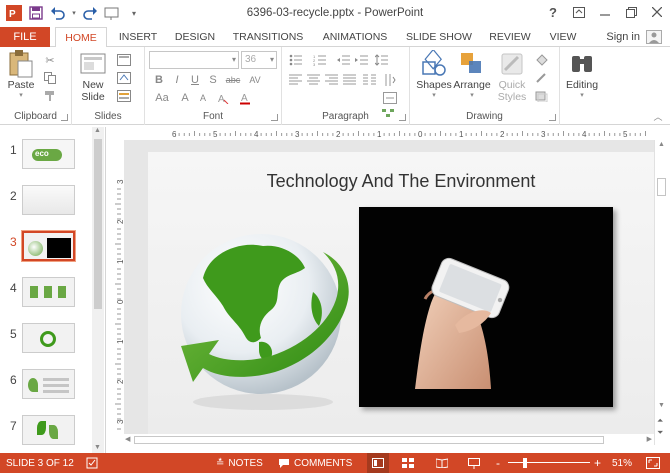  Describe the element at coordinates (582, 74) in the screenshot. I see `editing-button: Editing ▾` at that location.